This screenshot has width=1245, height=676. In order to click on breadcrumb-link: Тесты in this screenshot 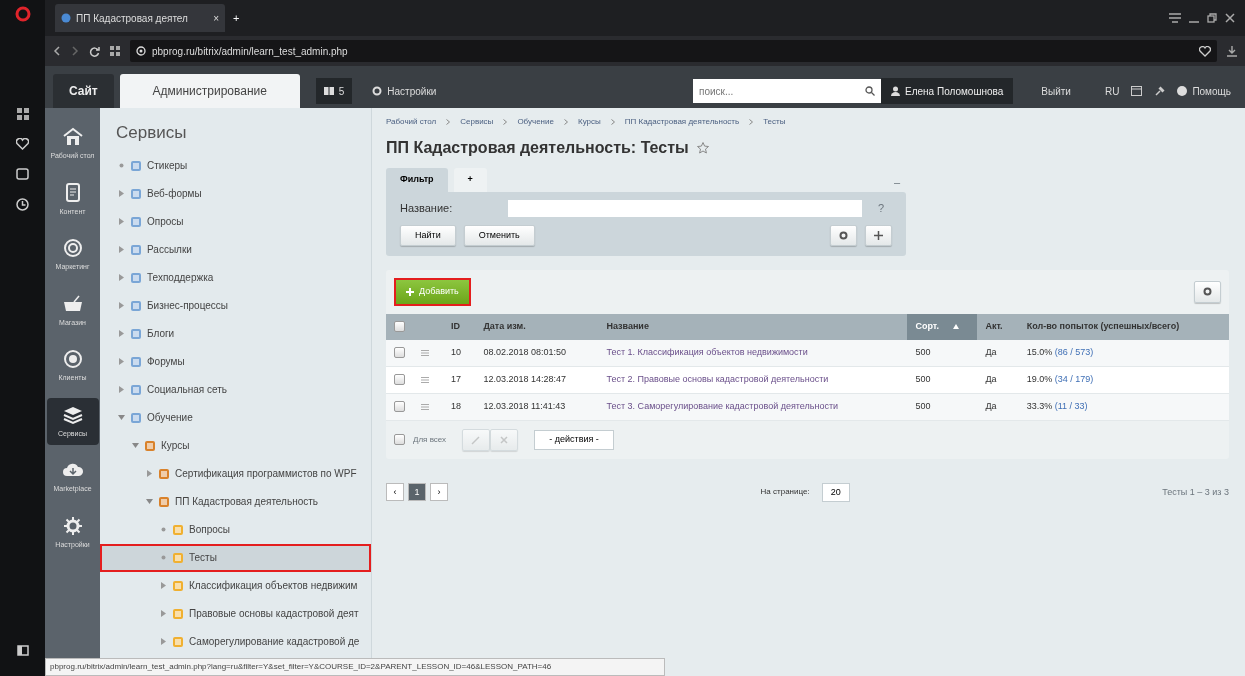, I will do `click(774, 122)`.